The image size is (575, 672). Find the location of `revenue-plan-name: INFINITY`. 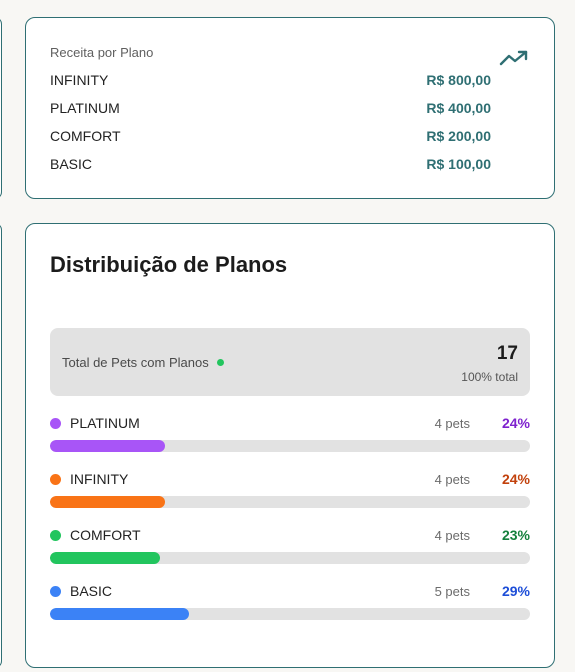

revenue-plan-name: INFINITY is located at coordinates (79, 80).